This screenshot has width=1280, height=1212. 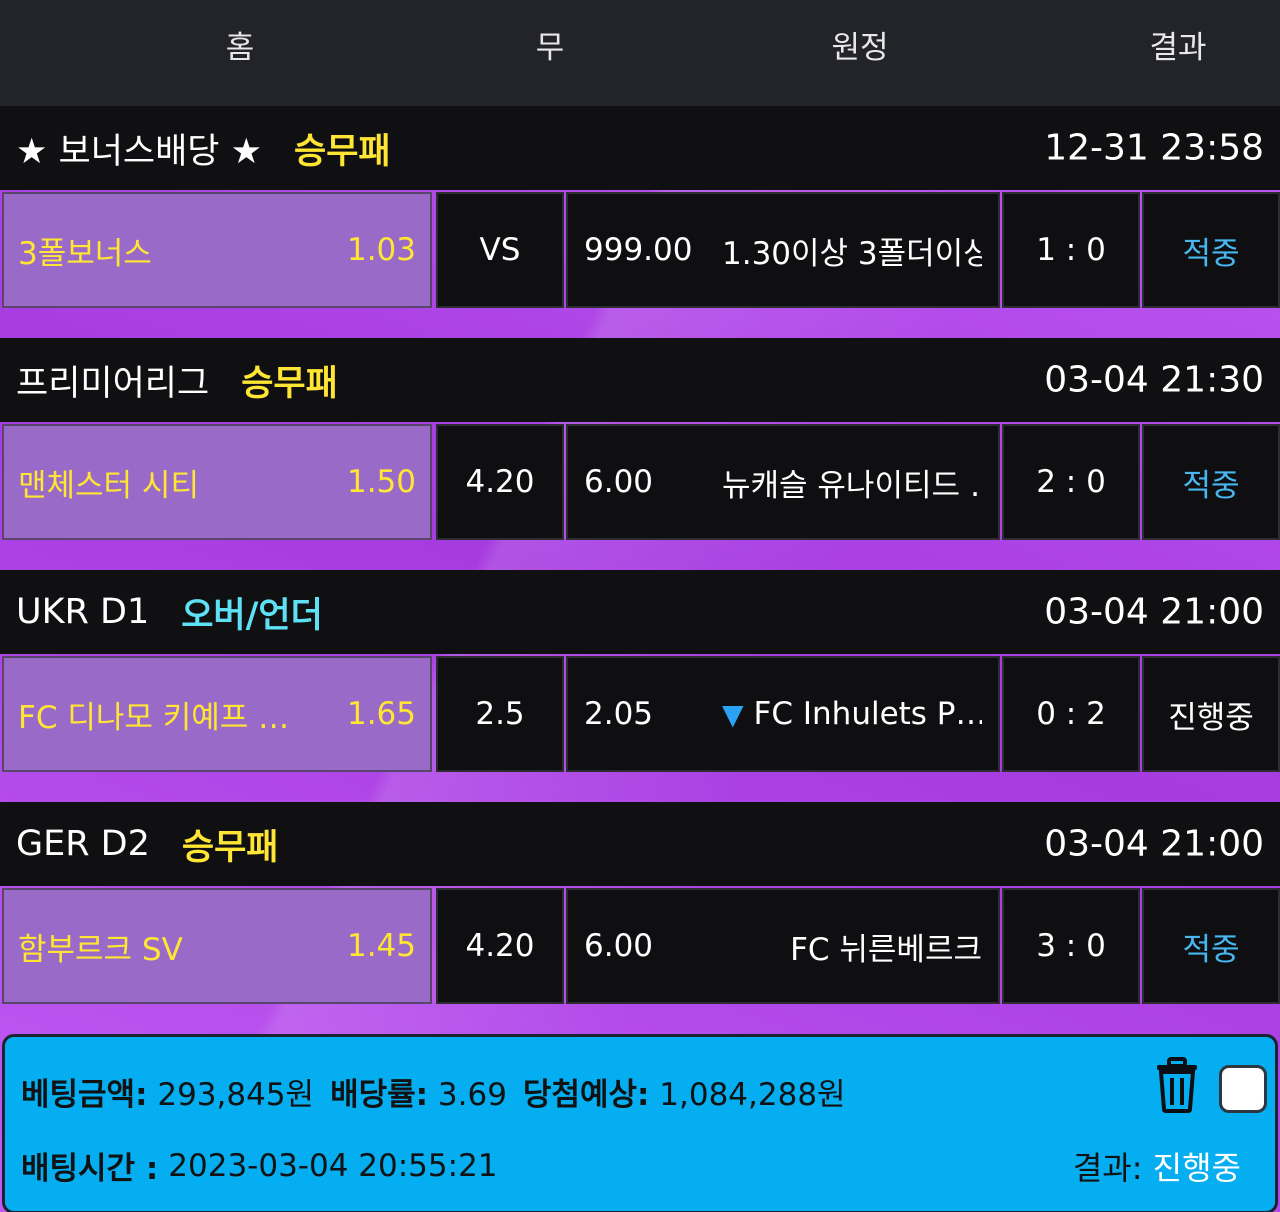 I want to click on column-home: 홈, so click(x=240, y=48).